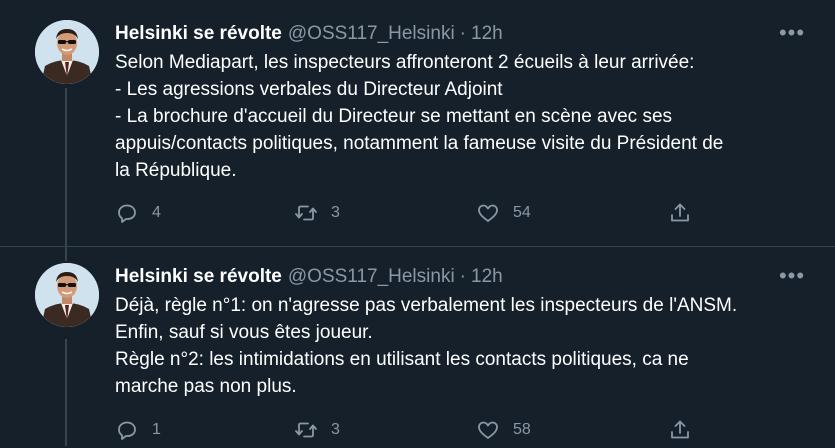  I want to click on action-bar: 1 3 58, so click(410, 433).